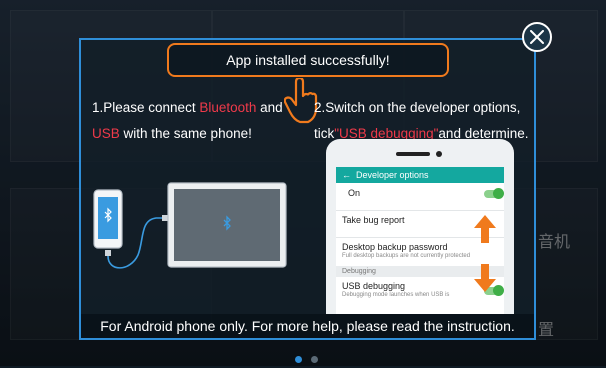 The width and height of the screenshot is (606, 368). What do you see at coordinates (146, 107) in the screenshot?
I see `step-1-text: 1.Please connect` at bounding box center [146, 107].